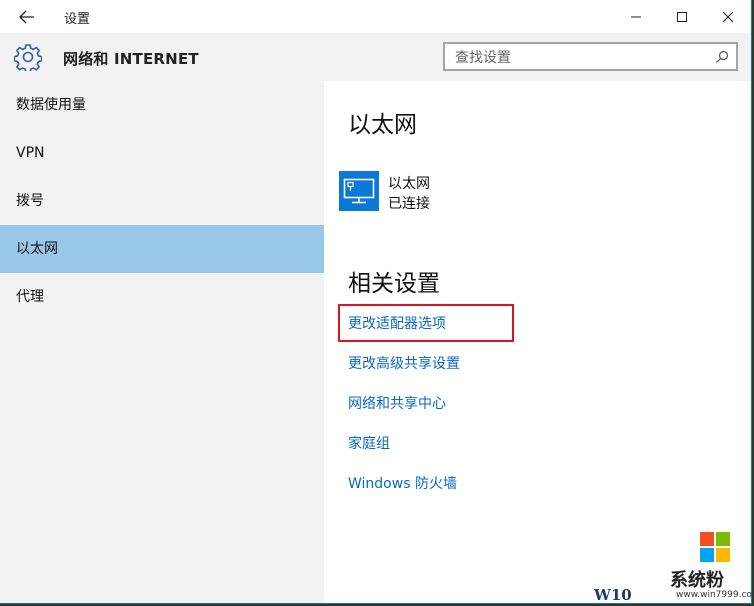 This screenshot has height=606, width=754. Describe the element at coordinates (580, 58) in the screenshot. I see `search-input` at that location.